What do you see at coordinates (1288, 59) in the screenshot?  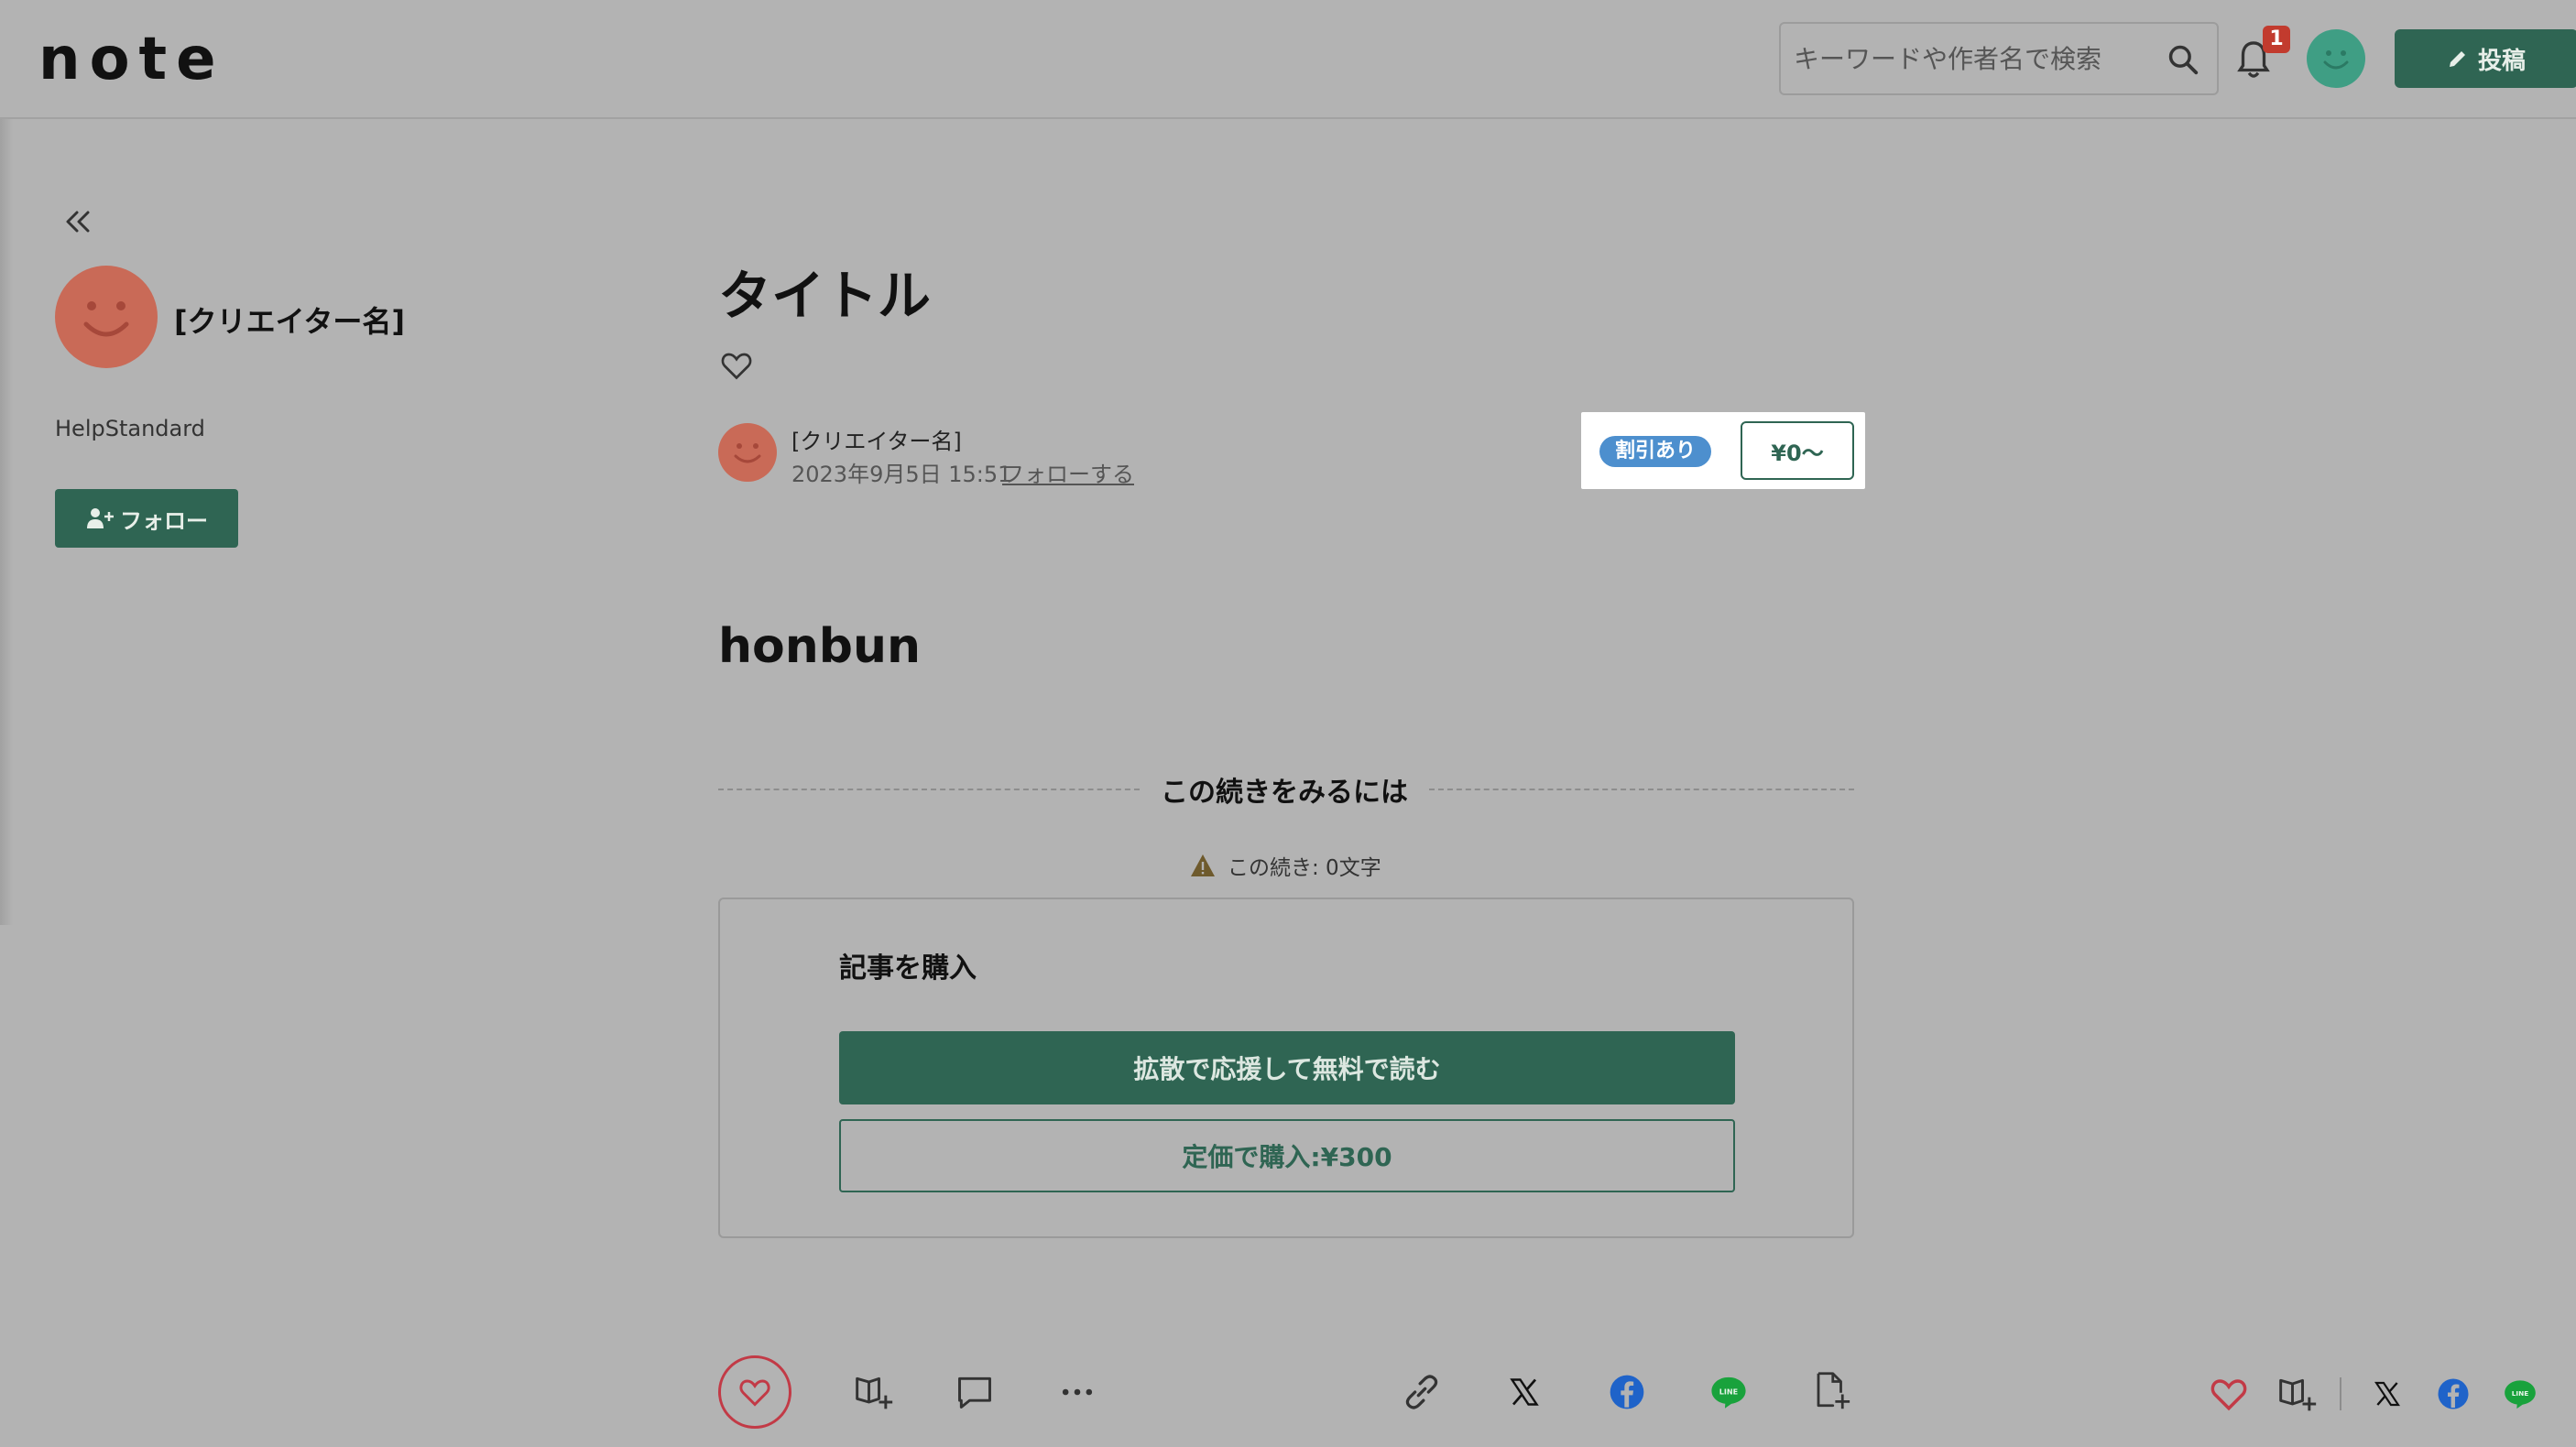 I see `top-header: note 1 投稿` at bounding box center [1288, 59].